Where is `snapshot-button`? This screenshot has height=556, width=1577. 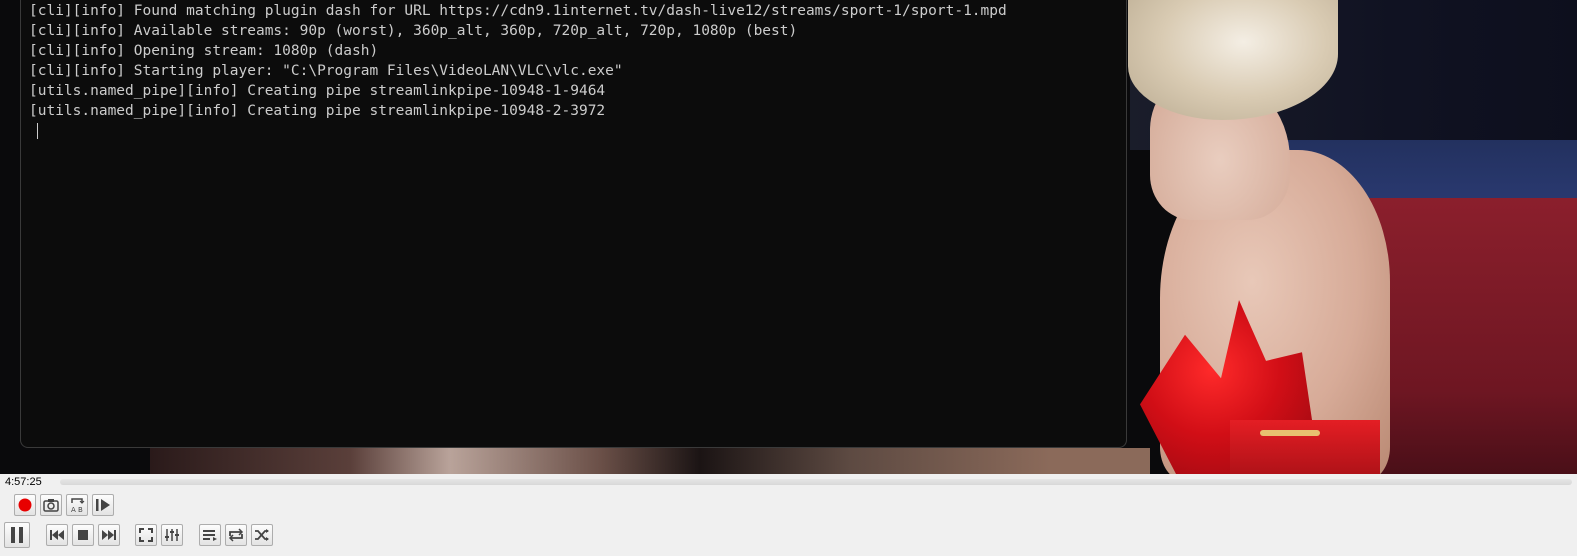
snapshot-button is located at coordinates (51, 505).